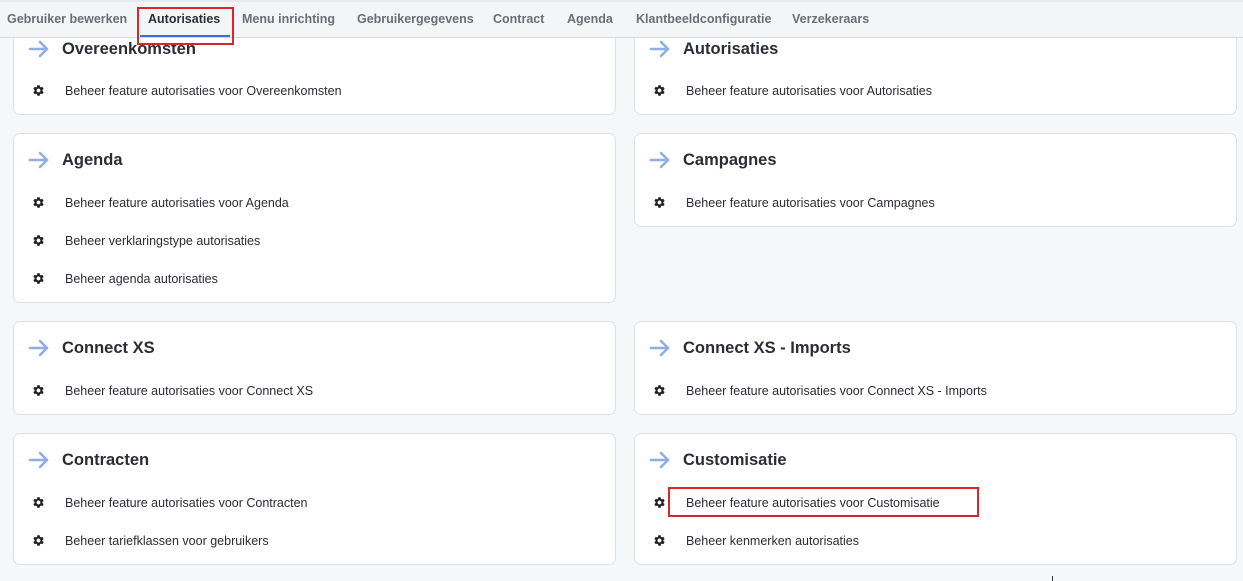 This screenshot has width=1243, height=581. I want to click on link-item-label: Beheer kenmerken autorisaties, so click(772, 541).